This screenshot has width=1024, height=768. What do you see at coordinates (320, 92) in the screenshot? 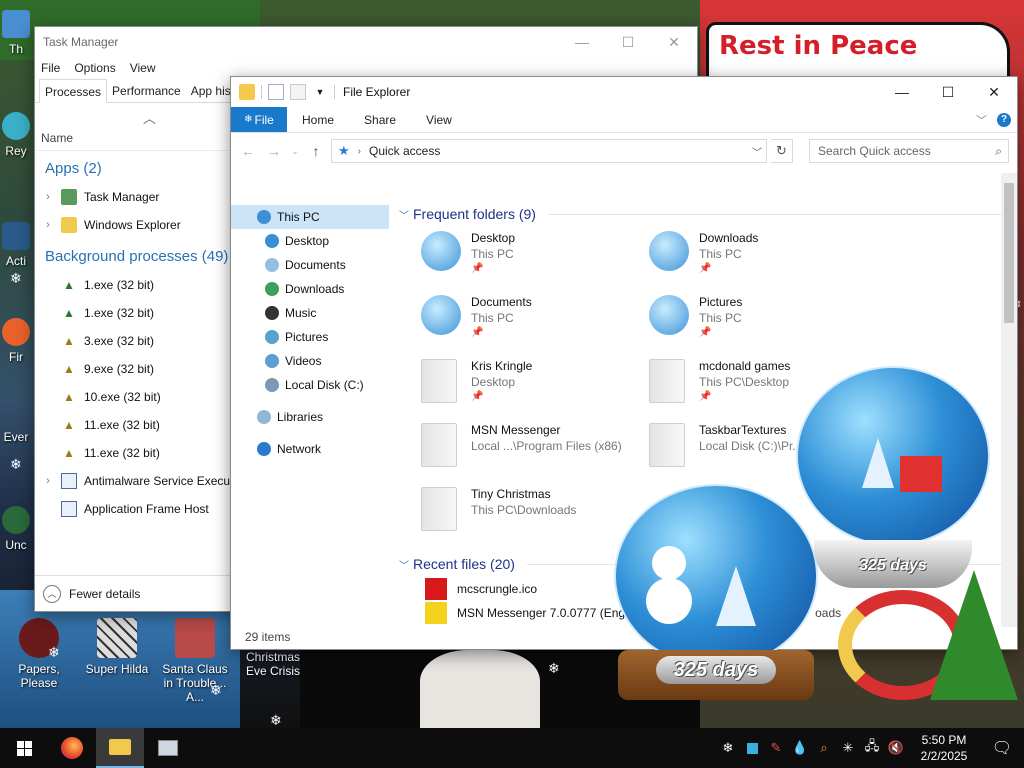
I see `chevron-down-icon: ▼` at bounding box center [320, 92].